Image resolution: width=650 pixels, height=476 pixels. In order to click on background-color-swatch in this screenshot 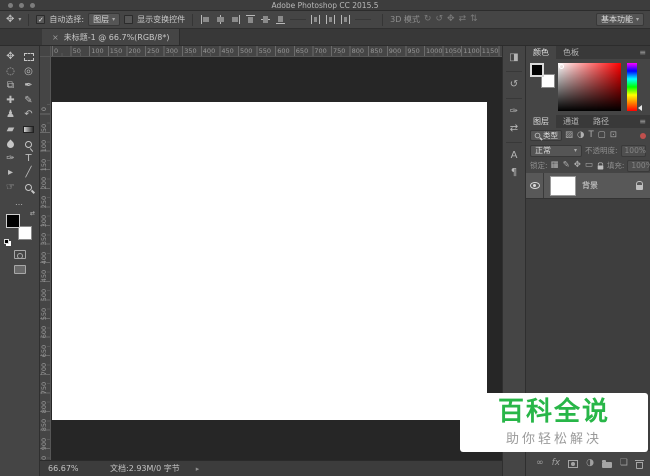, I will do `click(25, 233)`.